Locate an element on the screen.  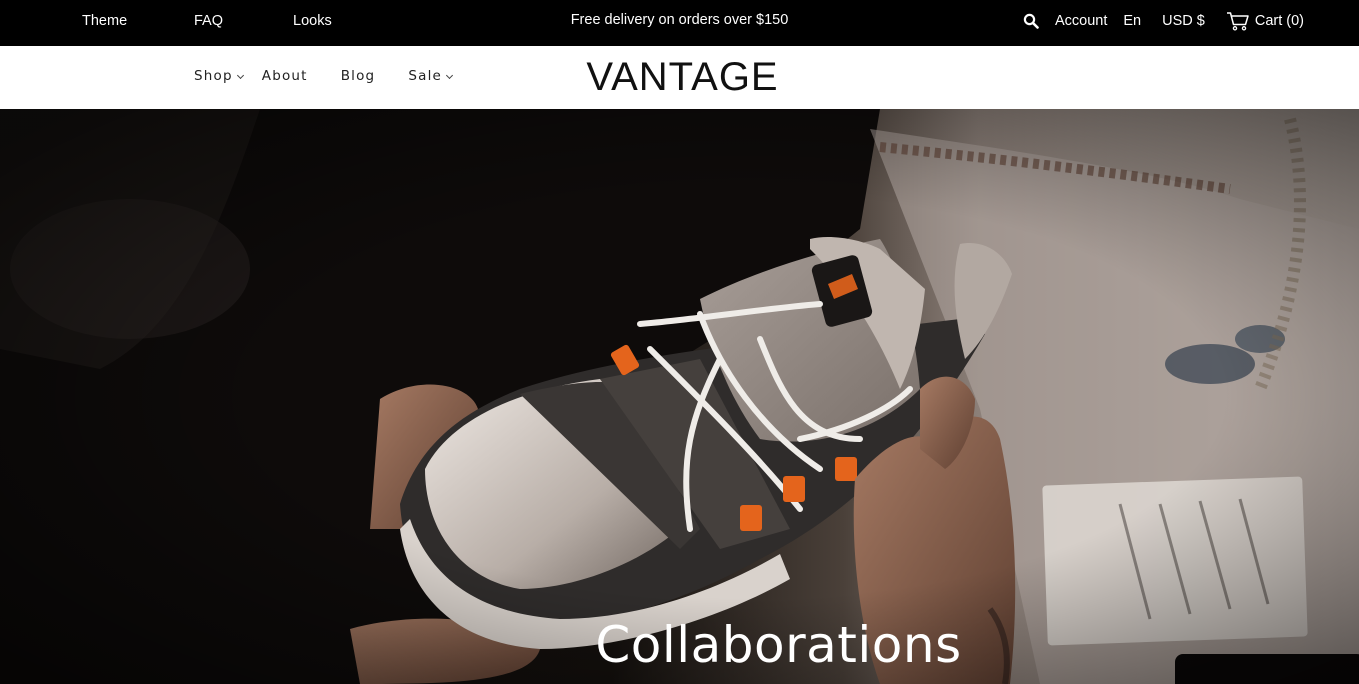
account-link: Account is located at coordinates (1081, 21).